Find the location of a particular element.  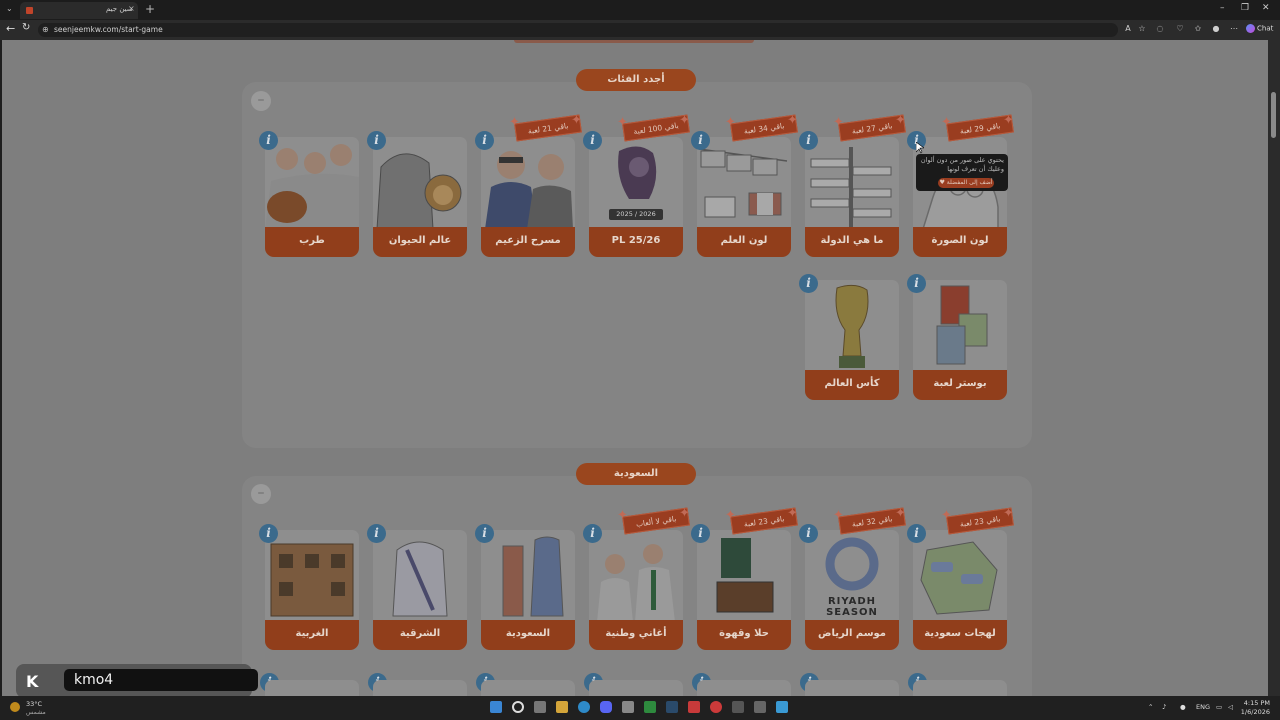

reload-icon: ↻ is located at coordinates (26, 27).